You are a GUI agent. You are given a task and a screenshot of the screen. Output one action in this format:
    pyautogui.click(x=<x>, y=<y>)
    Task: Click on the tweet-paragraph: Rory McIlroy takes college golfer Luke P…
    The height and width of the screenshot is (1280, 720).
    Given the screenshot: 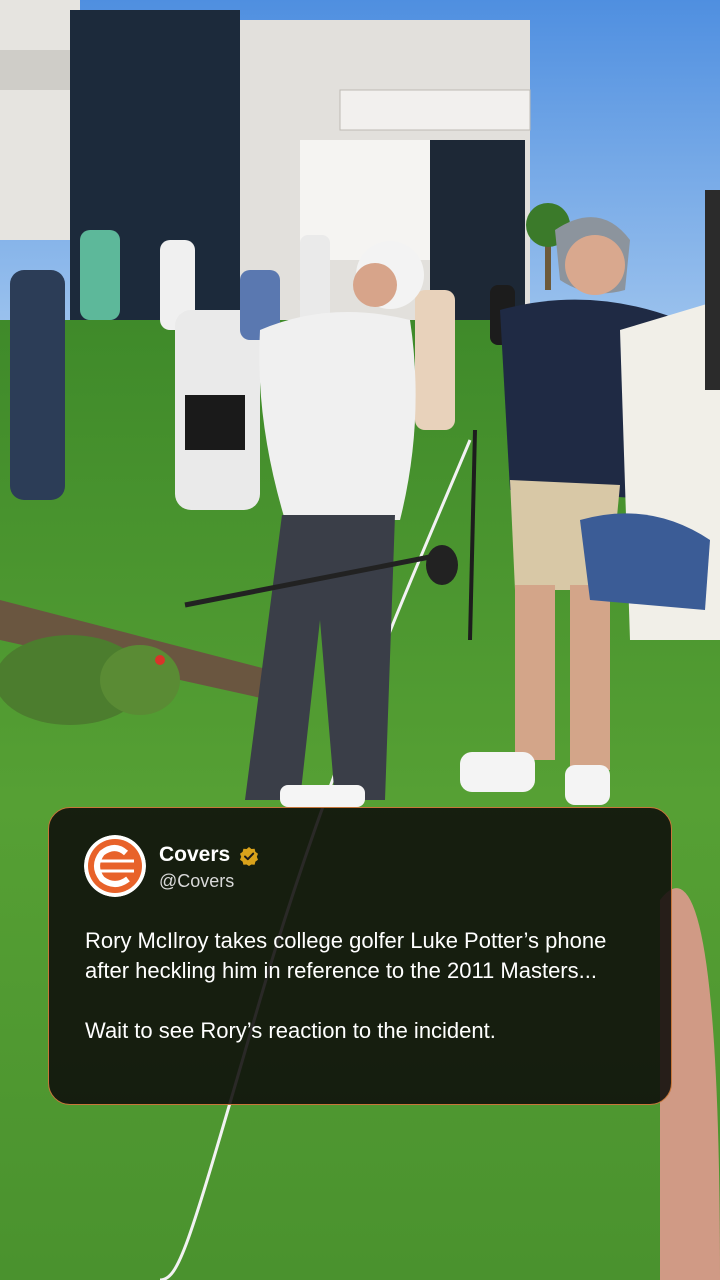 What is the action you would take?
    pyautogui.click(x=346, y=955)
    